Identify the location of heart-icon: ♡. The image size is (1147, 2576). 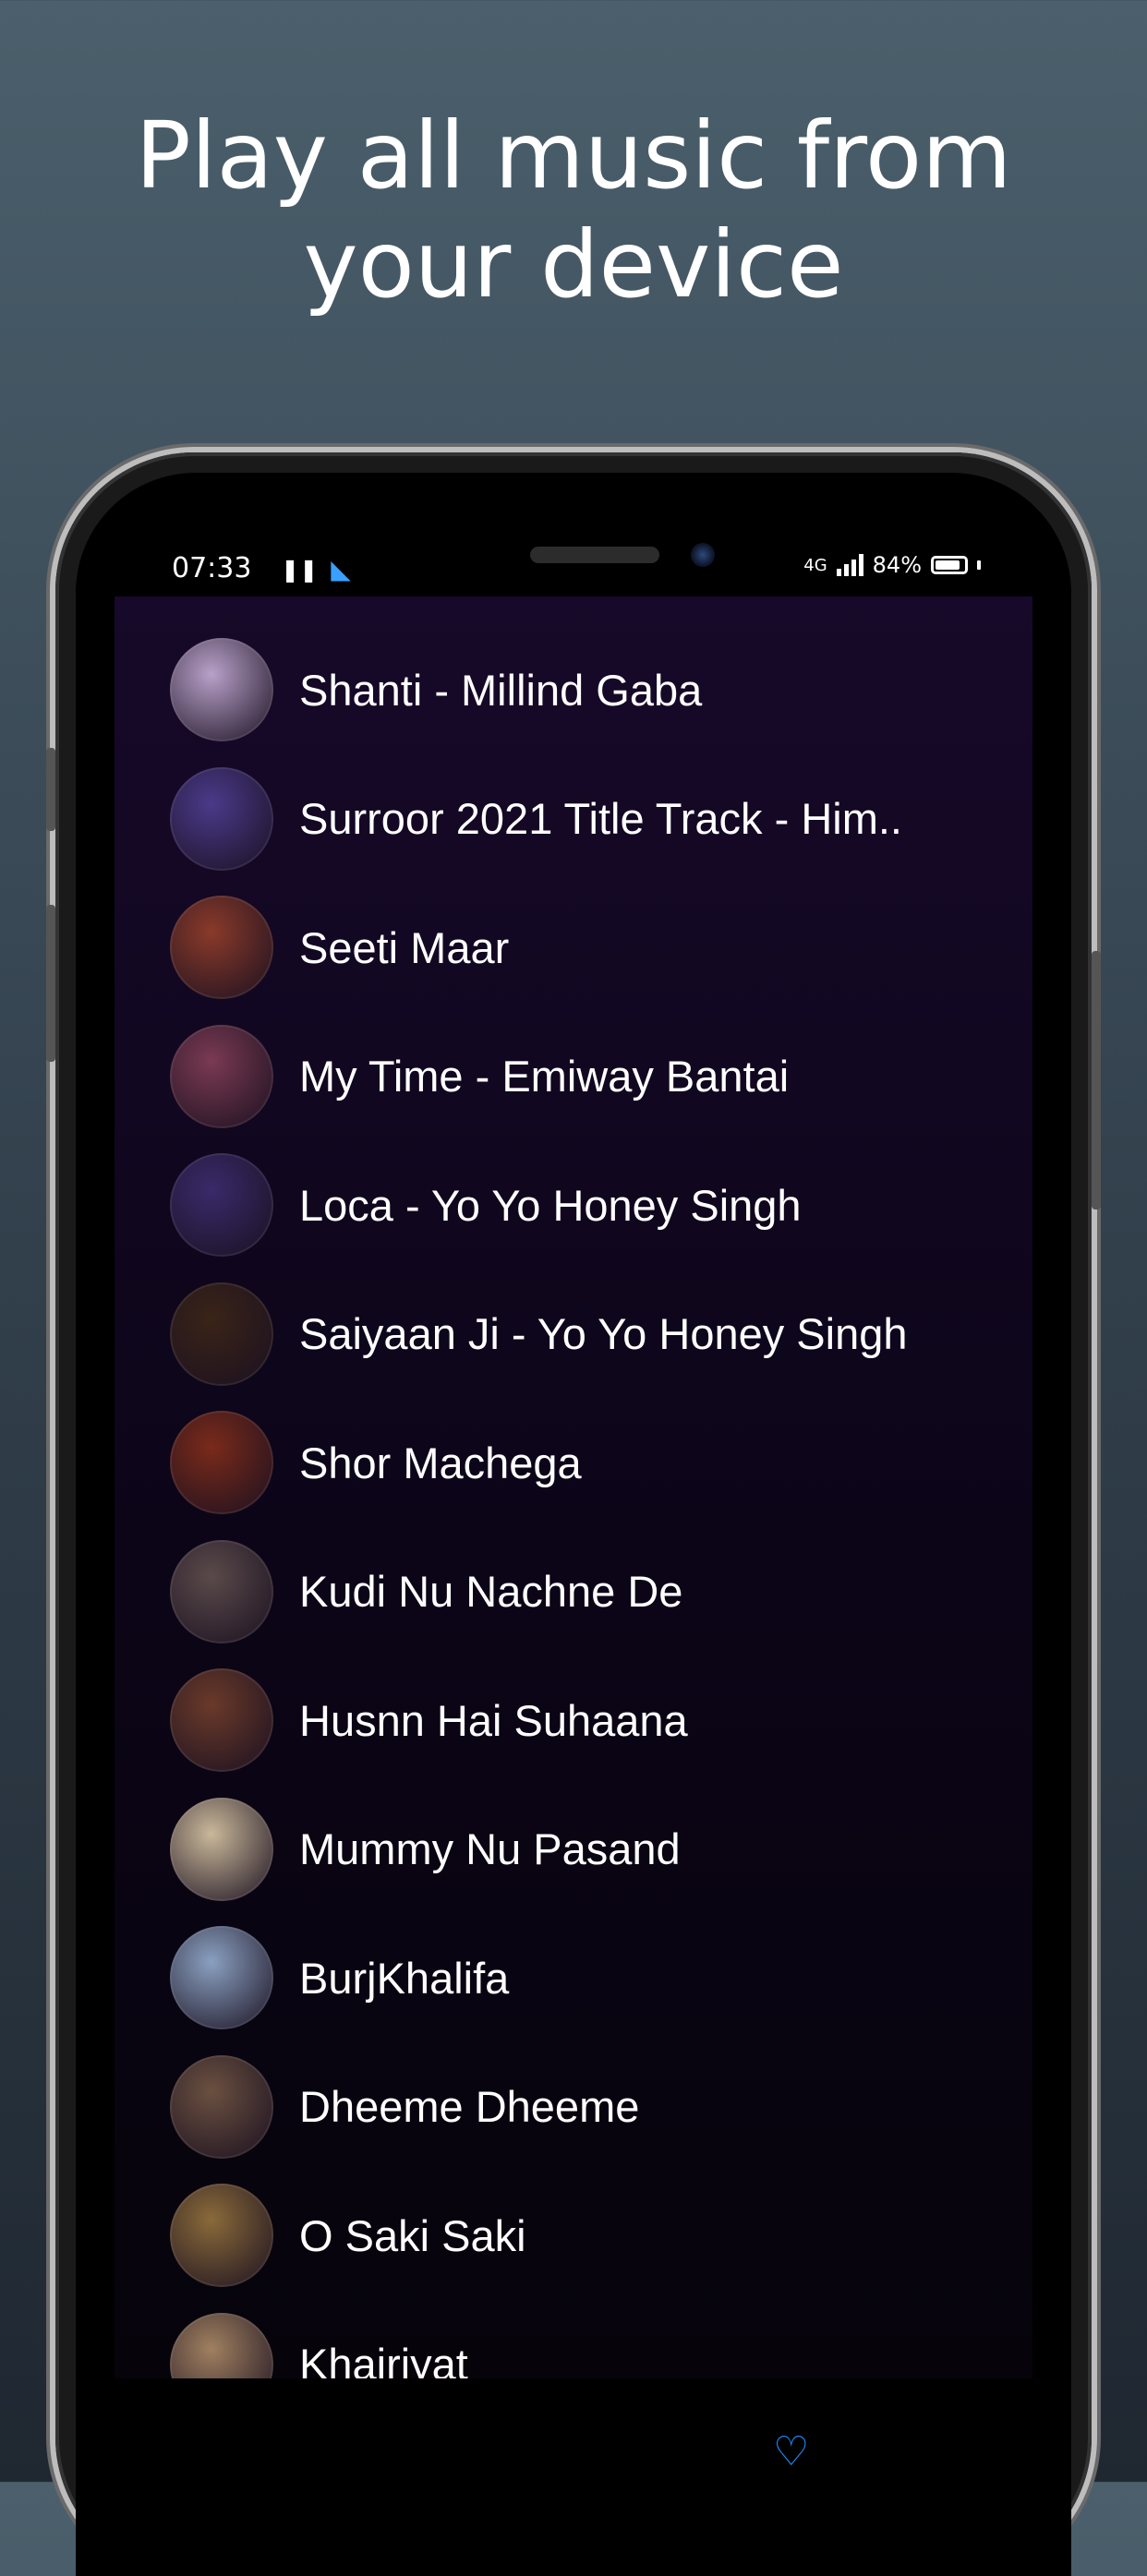
(800, 2452).